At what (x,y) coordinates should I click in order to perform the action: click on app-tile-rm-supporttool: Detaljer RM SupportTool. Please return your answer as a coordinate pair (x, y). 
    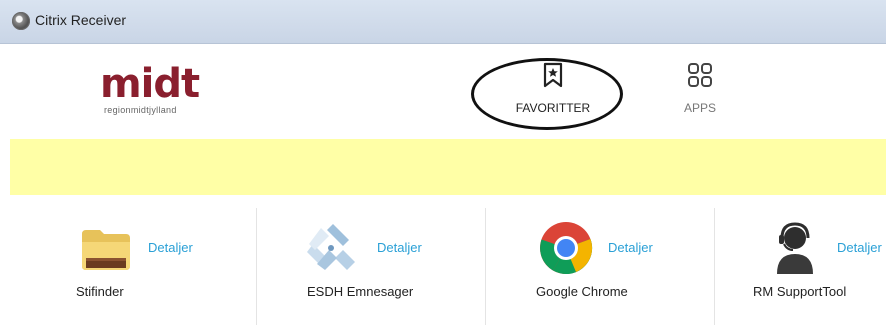
    Looking at the image, I should click on (800, 266).